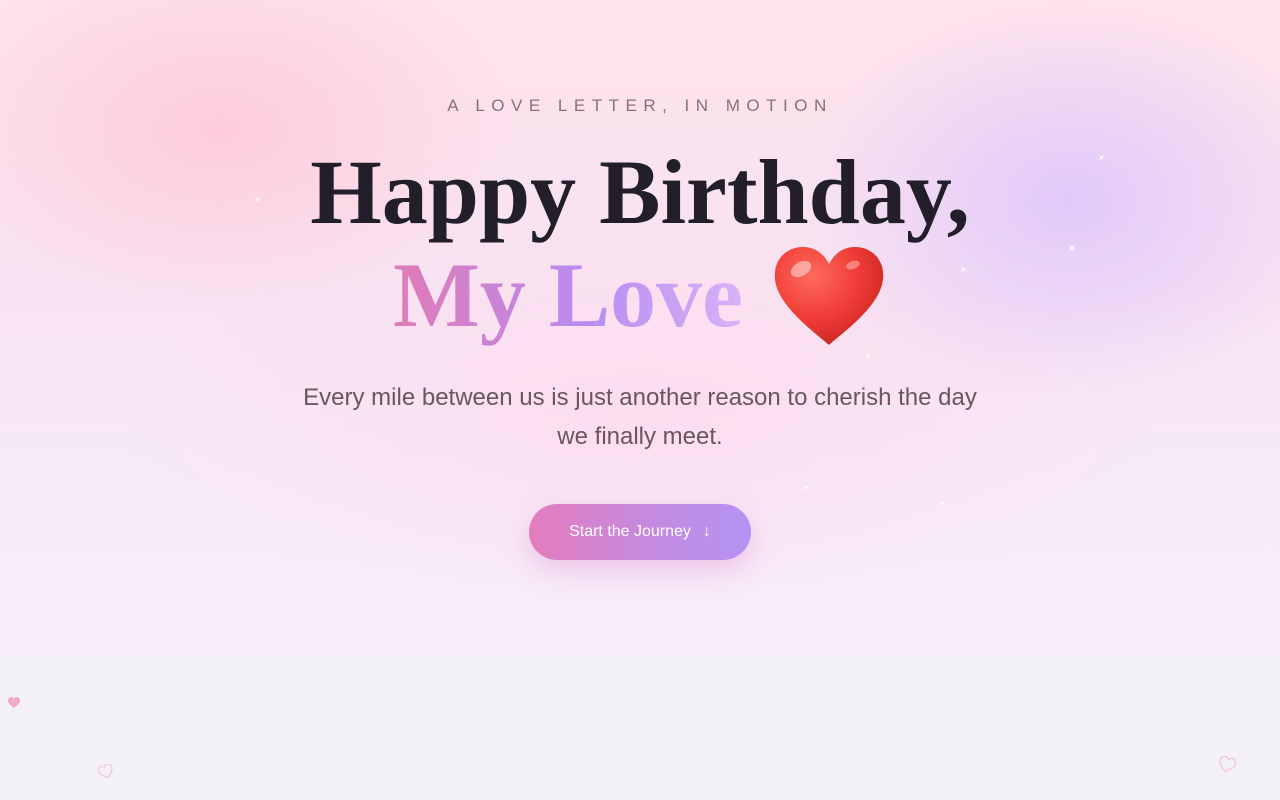 The width and height of the screenshot is (1280, 800). What do you see at coordinates (568, 295) in the screenshot?
I see `my-love-text: My Love` at bounding box center [568, 295].